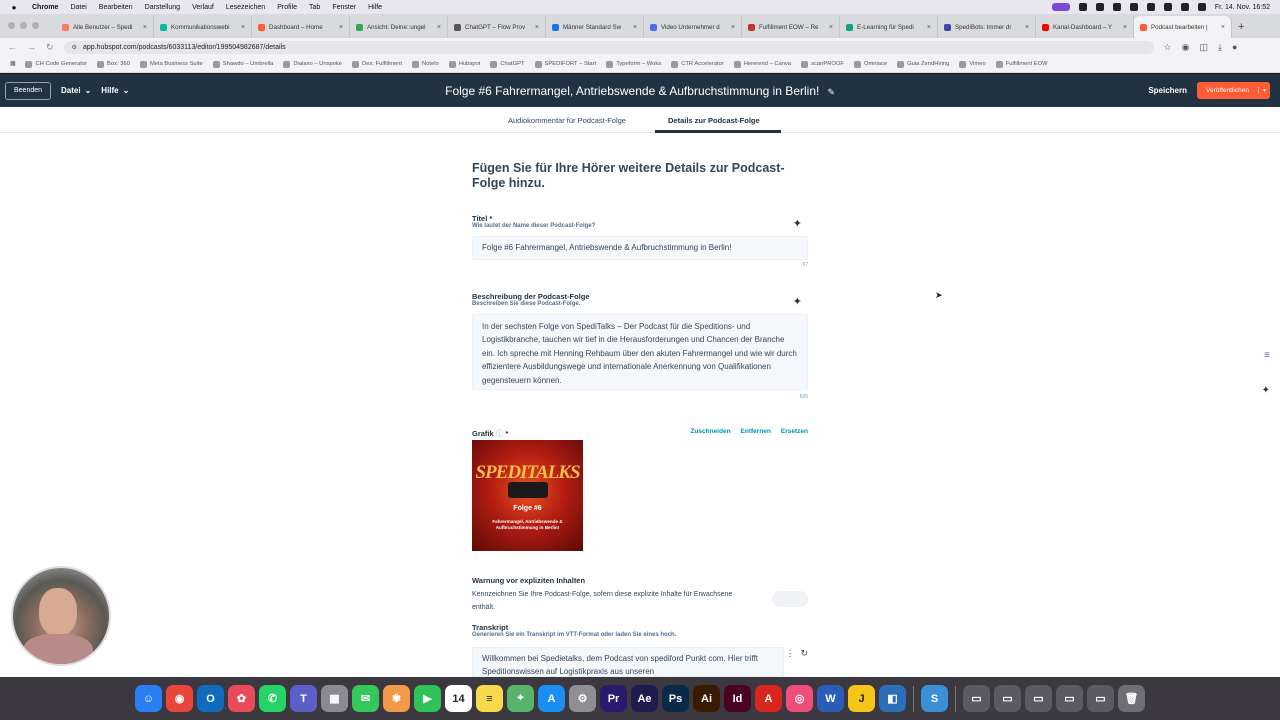 This screenshot has height=720, width=1280. Describe the element at coordinates (171, 64) in the screenshot. I see `bookmark-item: Meta Business Suite` at that location.